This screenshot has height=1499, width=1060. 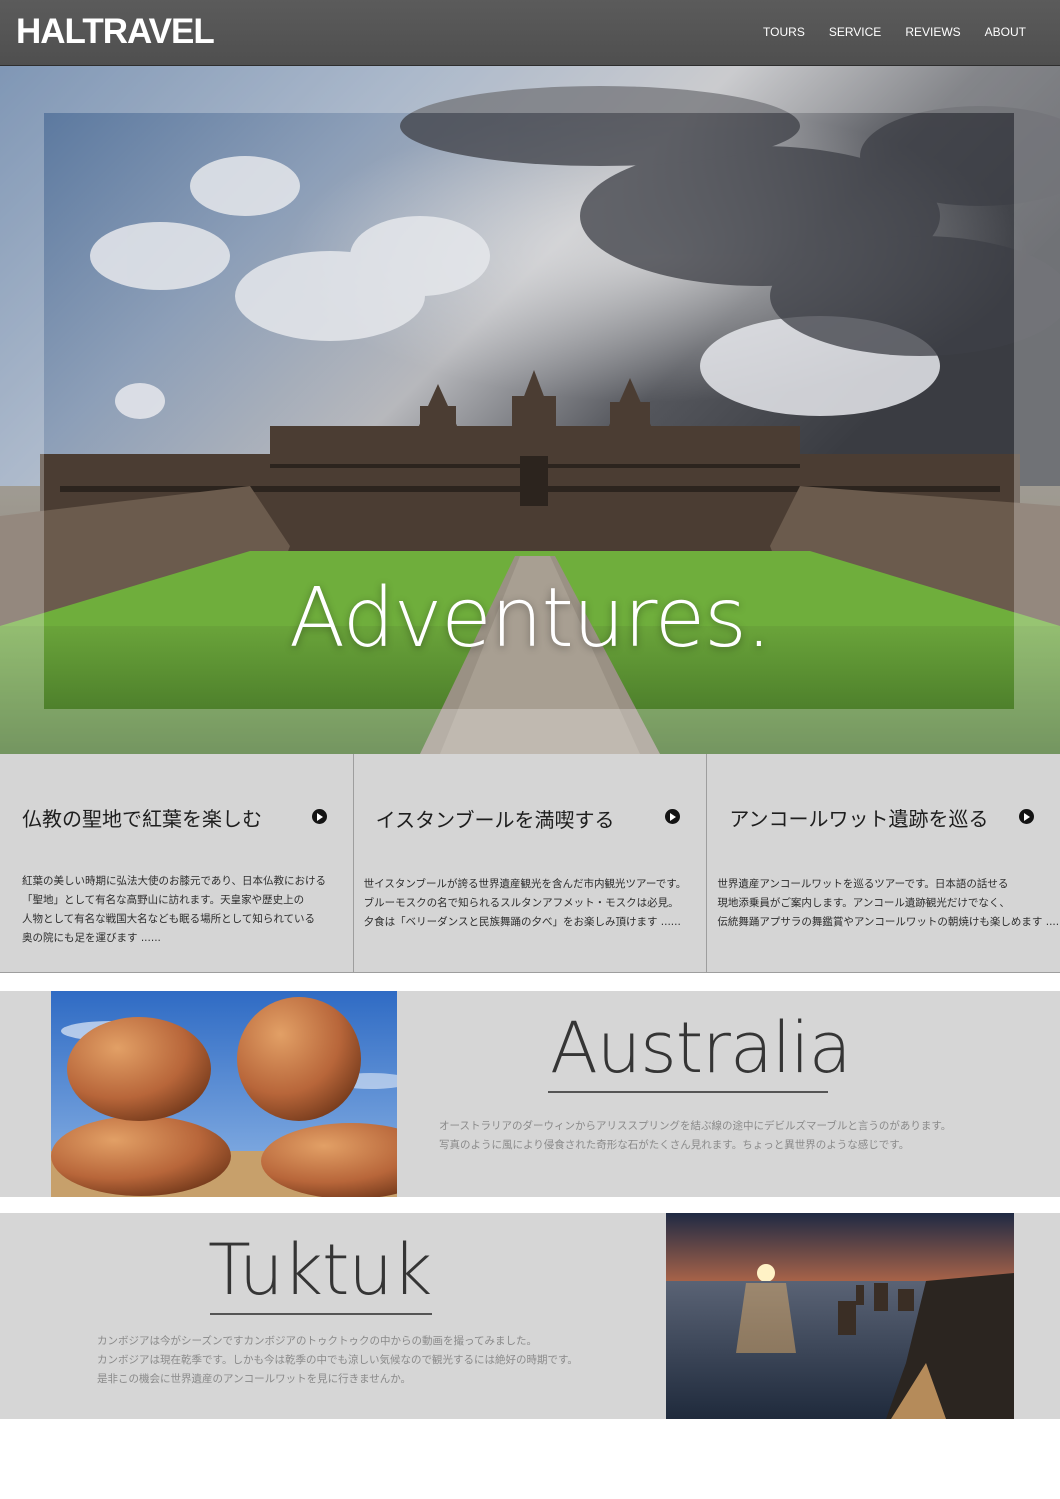 What do you see at coordinates (163, 900) in the screenshot?
I see `tour-card-line: 「聖地」として有名な高野山に訪れます。天皇家や歴史上の` at bounding box center [163, 900].